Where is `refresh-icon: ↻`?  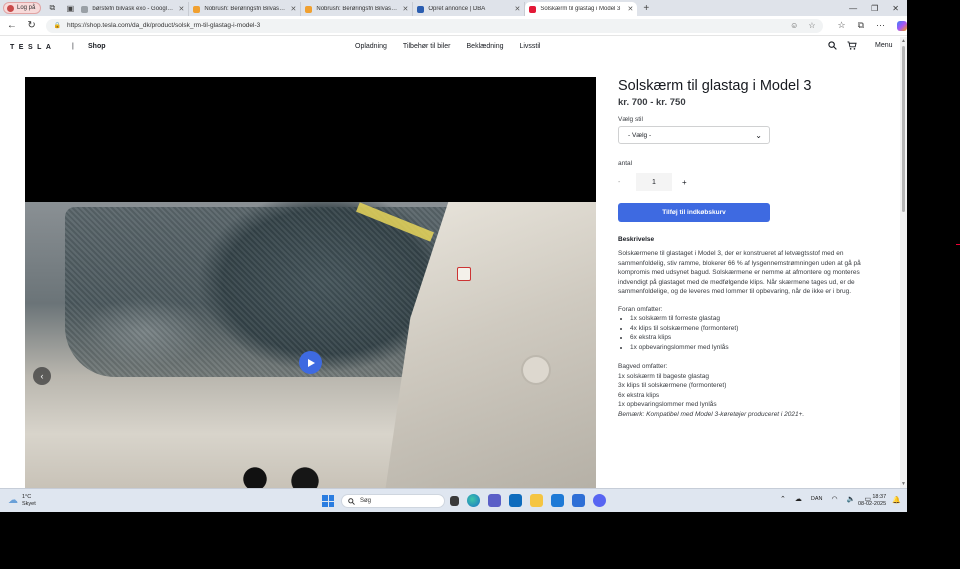
refresh-icon: ↻ is located at coordinates (32, 25).